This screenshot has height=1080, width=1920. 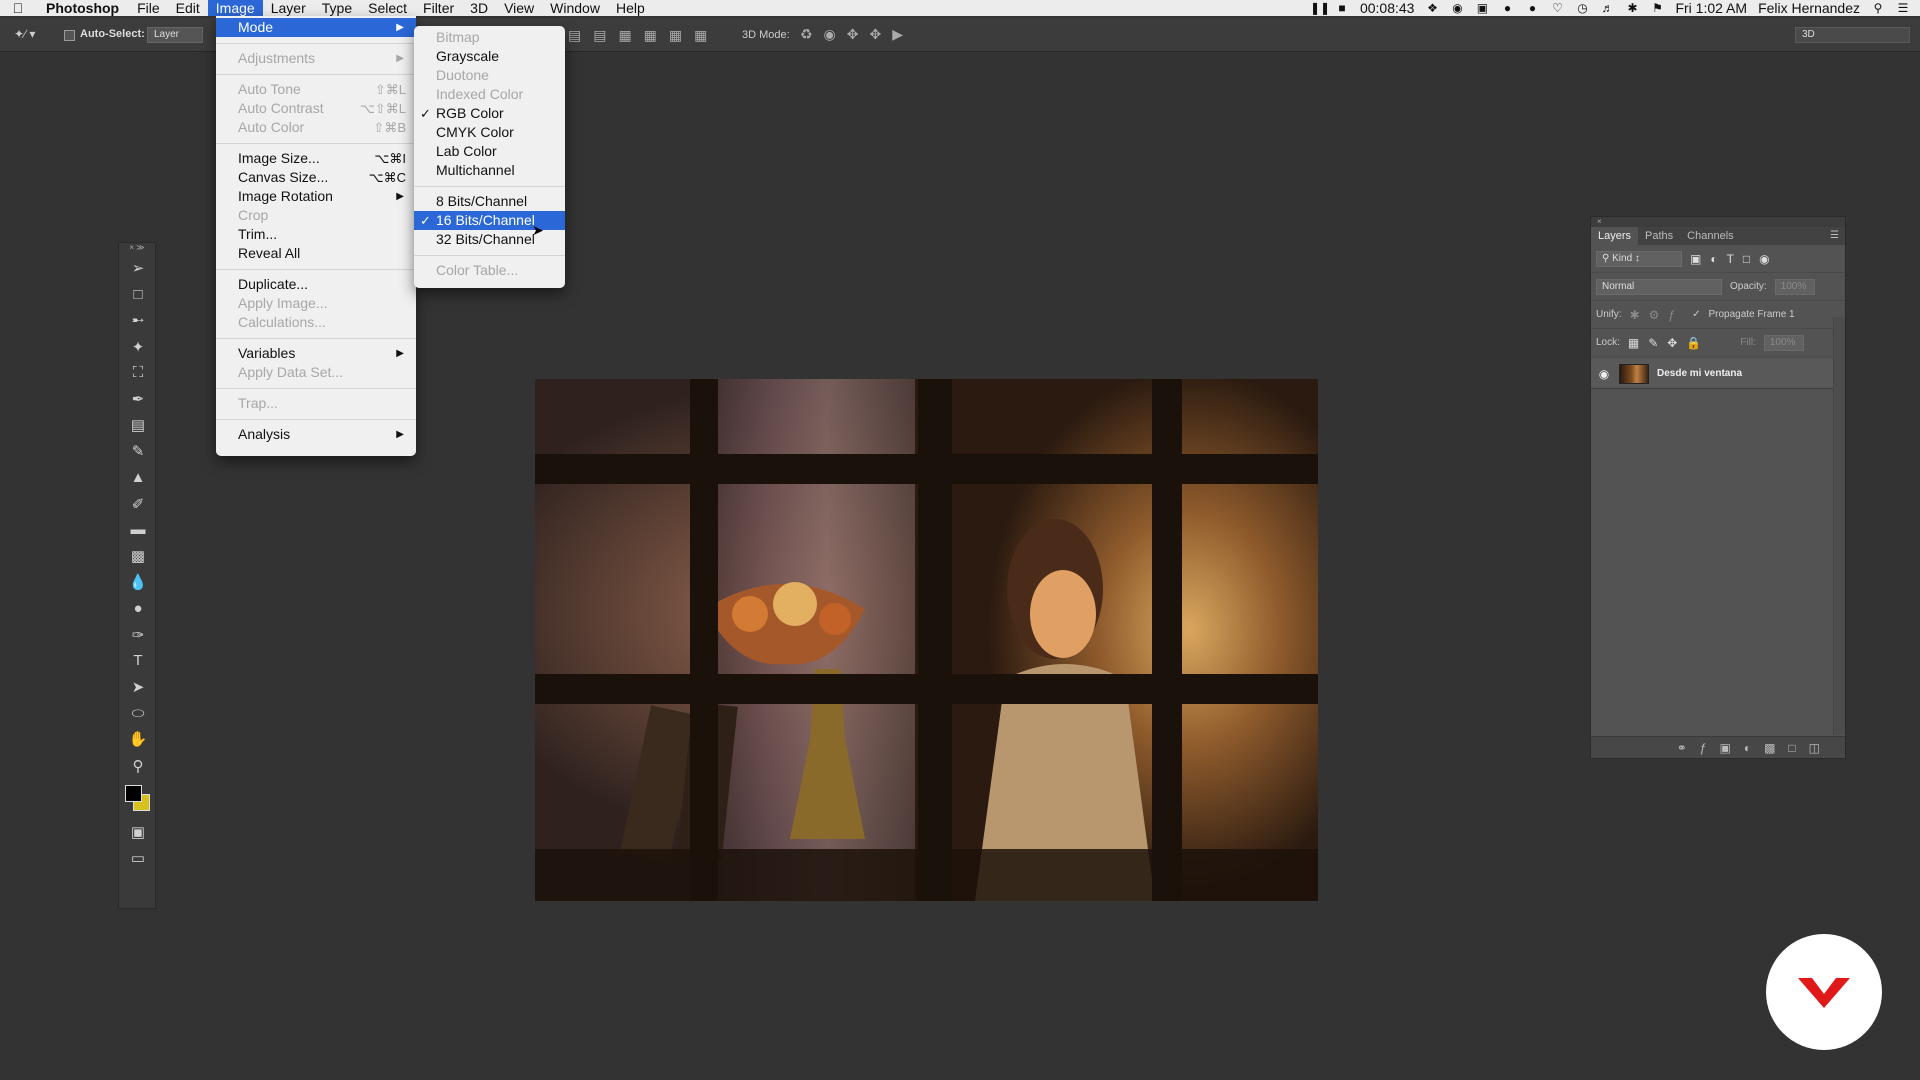 What do you see at coordinates (138, 608) in the screenshot?
I see `dodge-tool-icon: ●` at bounding box center [138, 608].